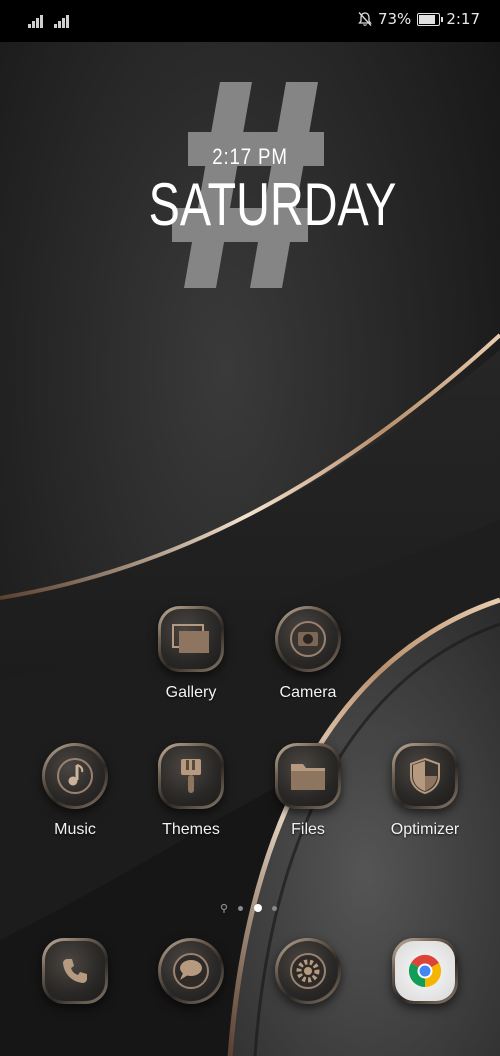  What do you see at coordinates (308, 692) in the screenshot?
I see `app-label: Camera` at bounding box center [308, 692].